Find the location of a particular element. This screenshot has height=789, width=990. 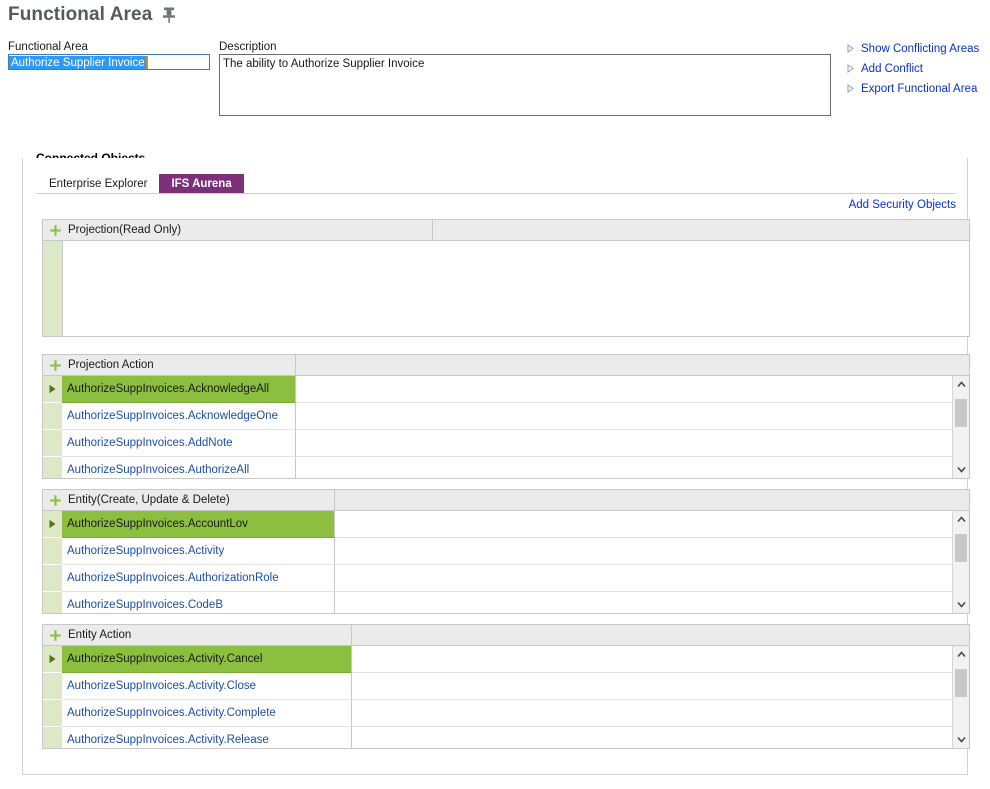

table-cell: AuthorizeSuppInvoices.AcknowledgeAll is located at coordinates (179, 389).